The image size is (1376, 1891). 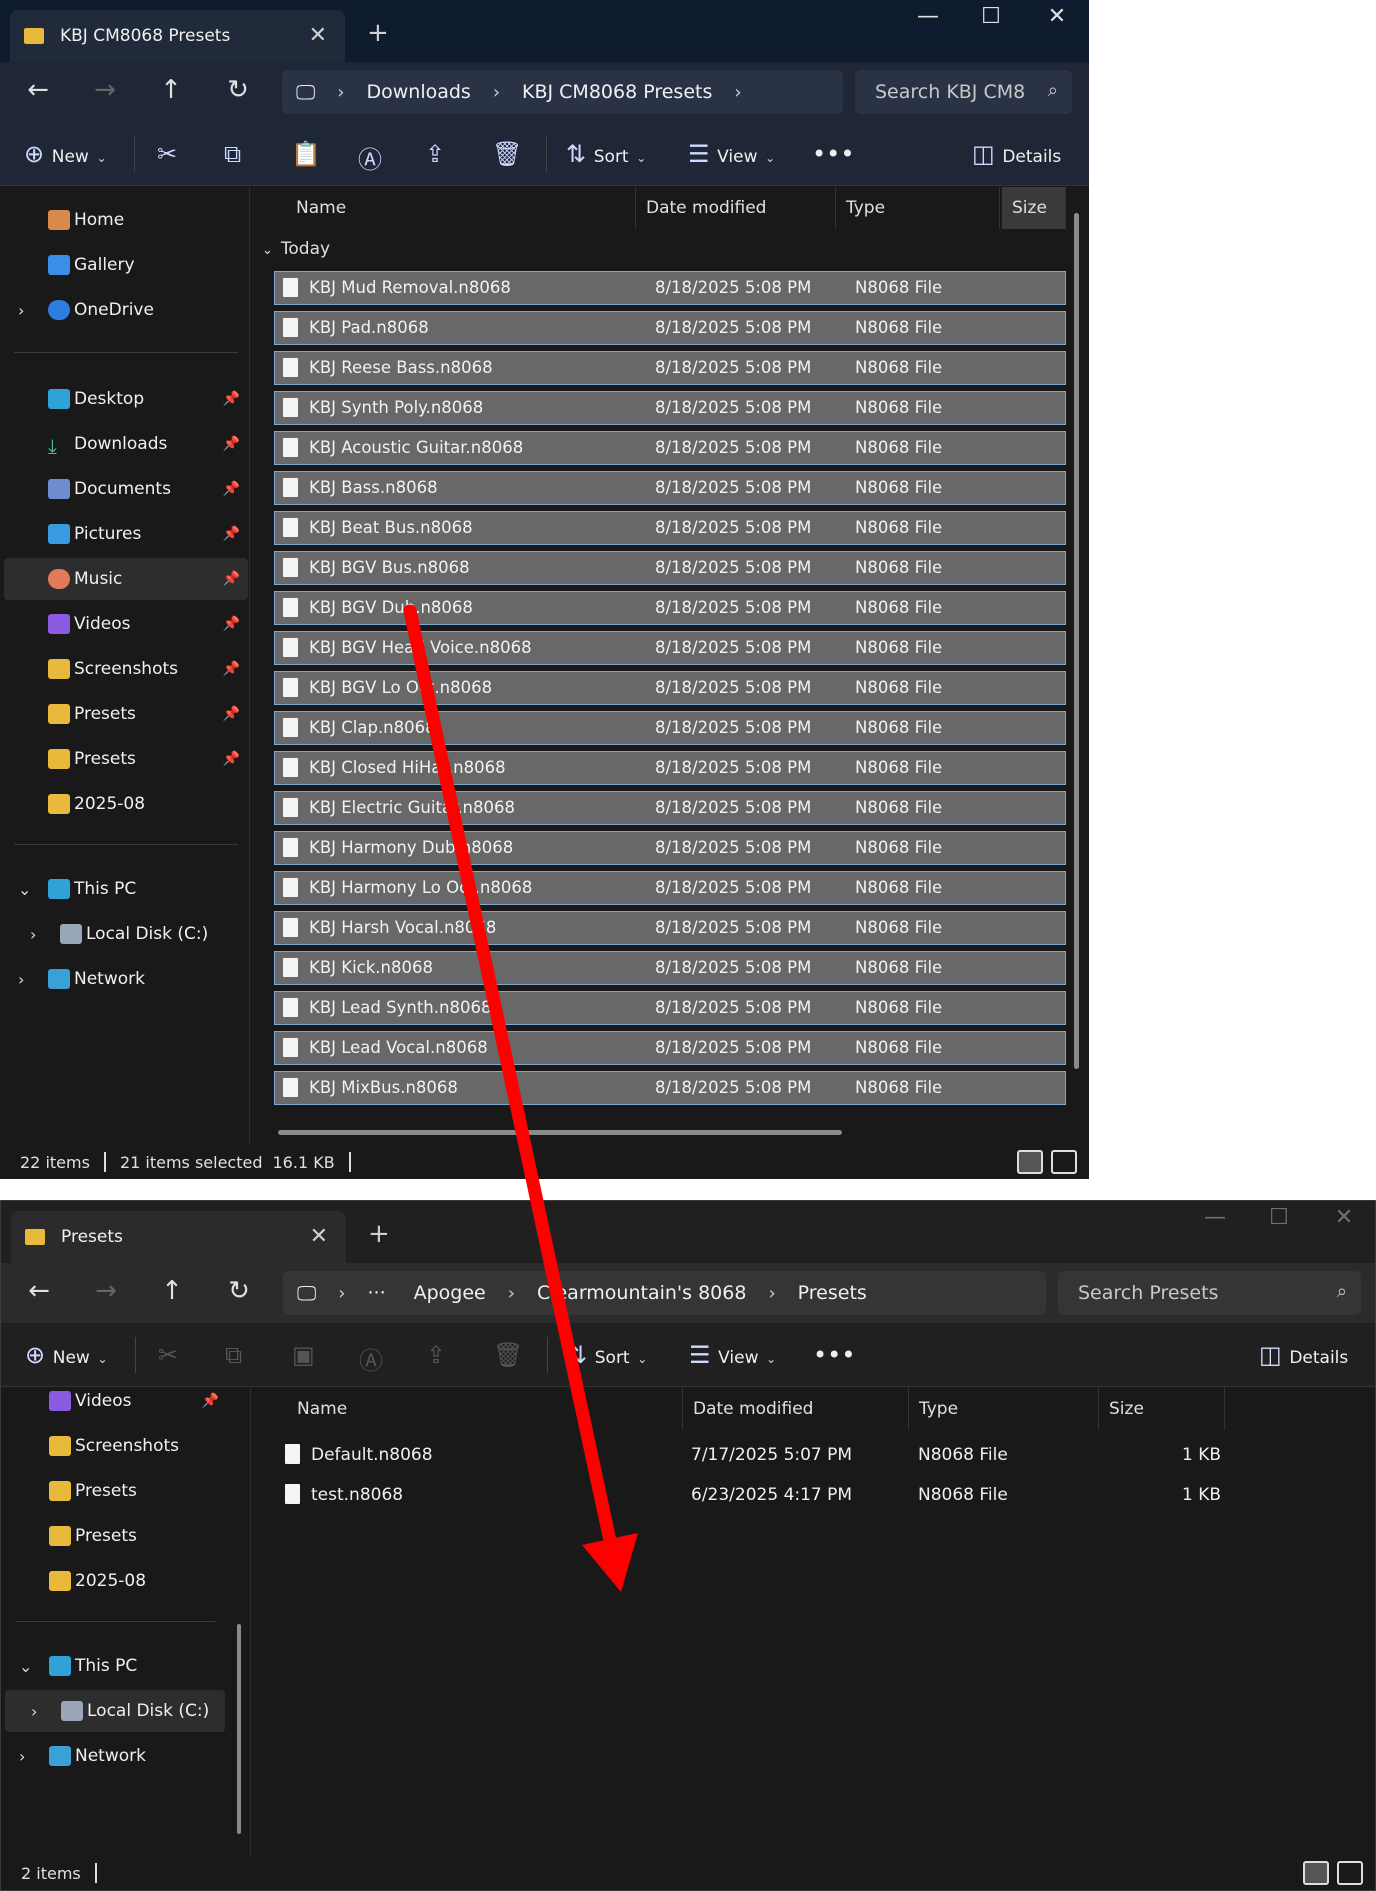 I want to click on tab-kbj-presets: KBJ CM8068 Presets ✕, so click(x=177, y=36).